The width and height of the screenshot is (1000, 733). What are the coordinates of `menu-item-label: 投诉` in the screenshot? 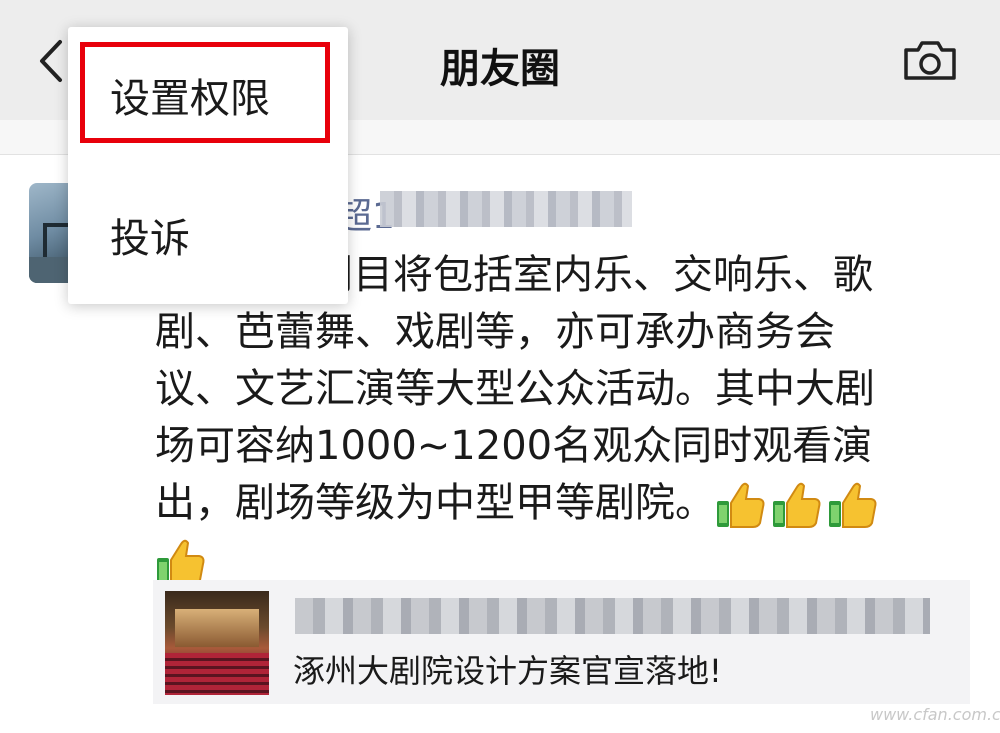 It's located at (150, 239).